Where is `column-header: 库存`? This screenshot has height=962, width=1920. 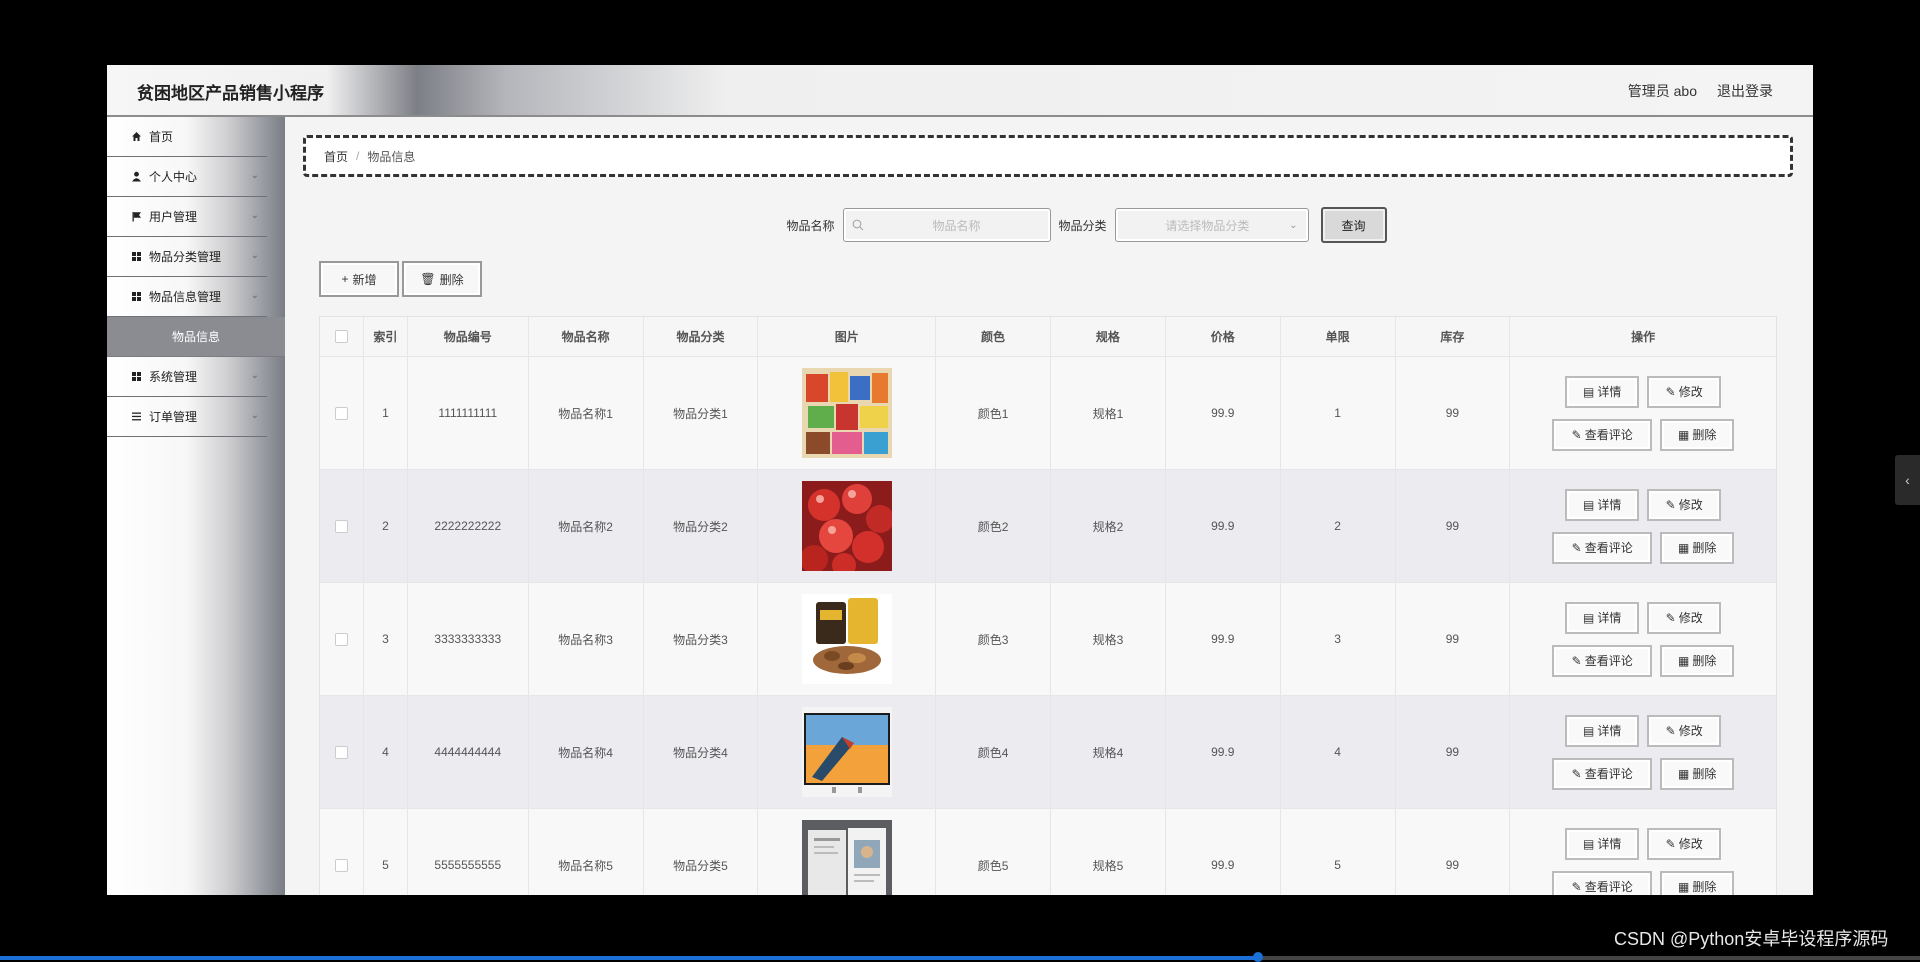 column-header: 库存 is located at coordinates (1453, 336).